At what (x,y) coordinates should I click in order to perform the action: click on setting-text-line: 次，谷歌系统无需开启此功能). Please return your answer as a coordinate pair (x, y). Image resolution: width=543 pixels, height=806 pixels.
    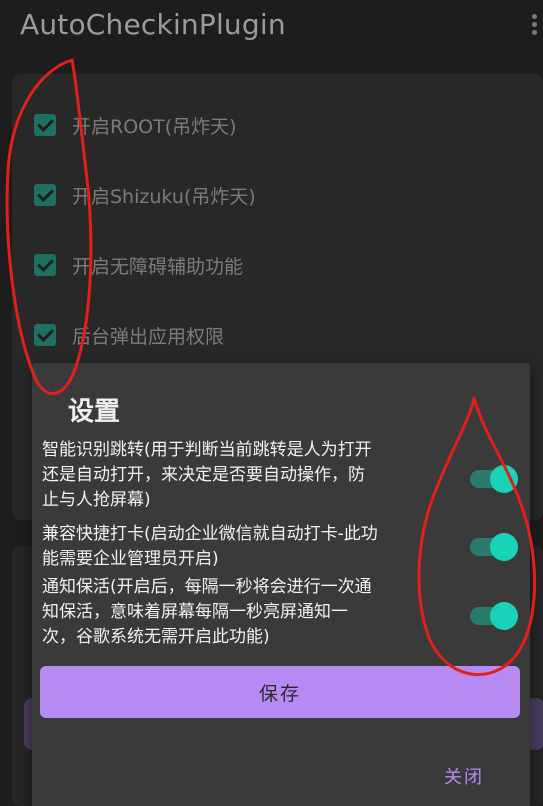
    Looking at the image, I should click on (156, 637).